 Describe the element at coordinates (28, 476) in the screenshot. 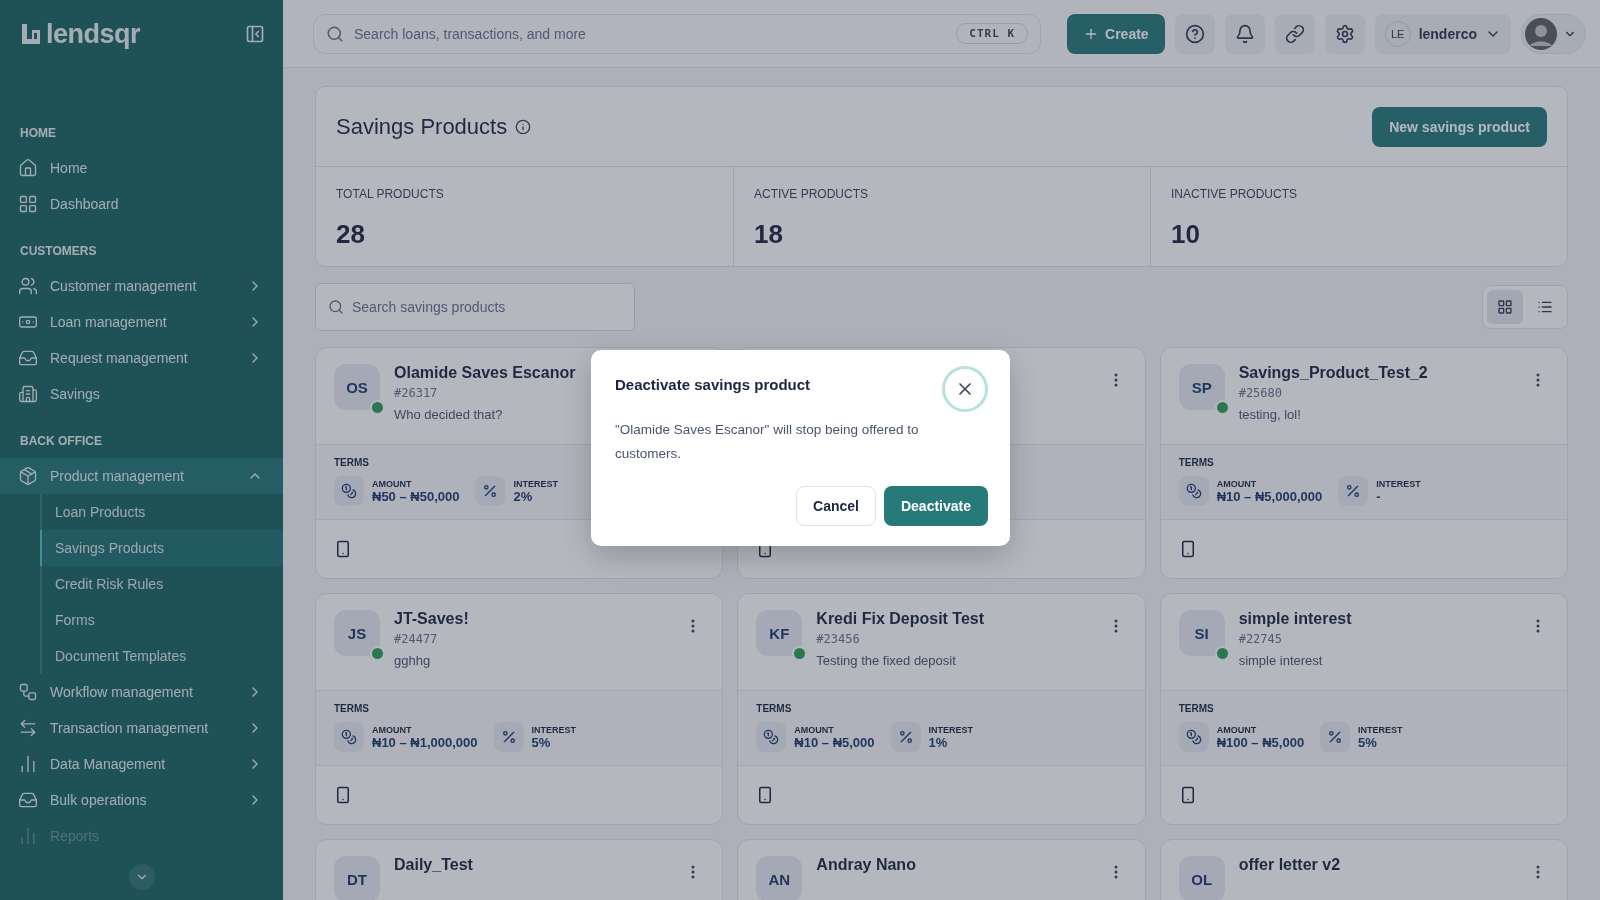

I see `box-icon` at that location.